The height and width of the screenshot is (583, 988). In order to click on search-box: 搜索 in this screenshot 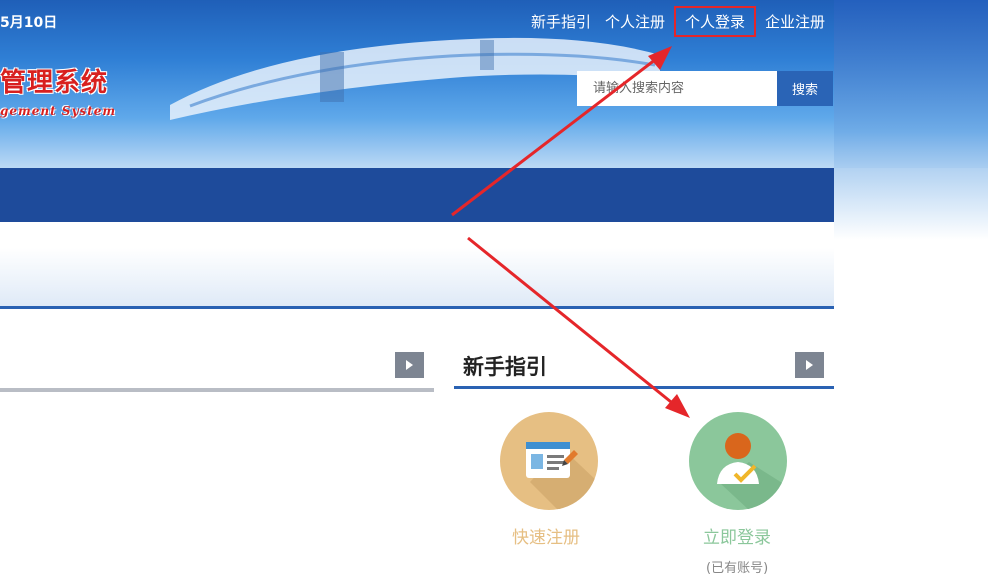, I will do `click(705, 88)`.